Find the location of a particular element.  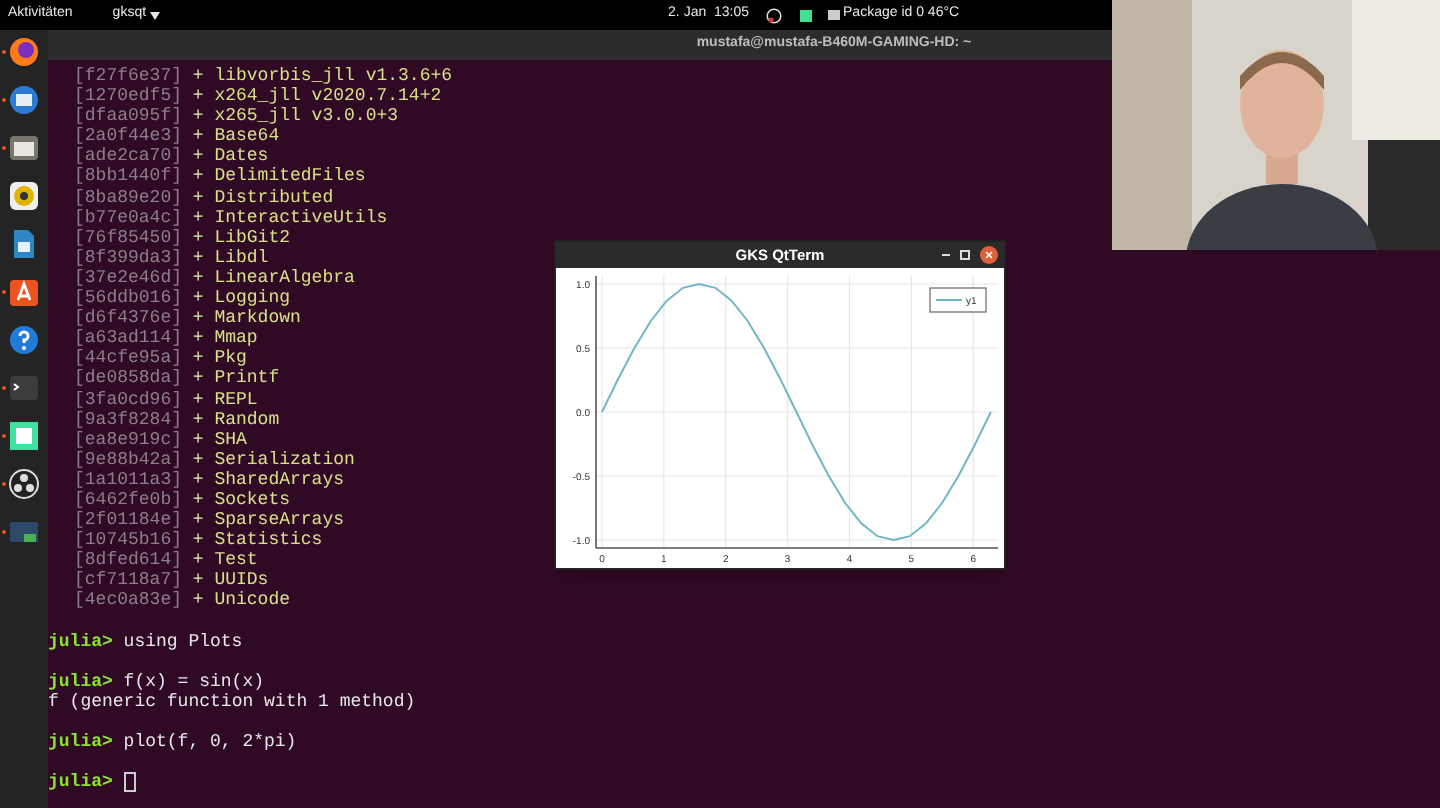

package-name: InteractiveUtils is located at coordinates (301, 217).